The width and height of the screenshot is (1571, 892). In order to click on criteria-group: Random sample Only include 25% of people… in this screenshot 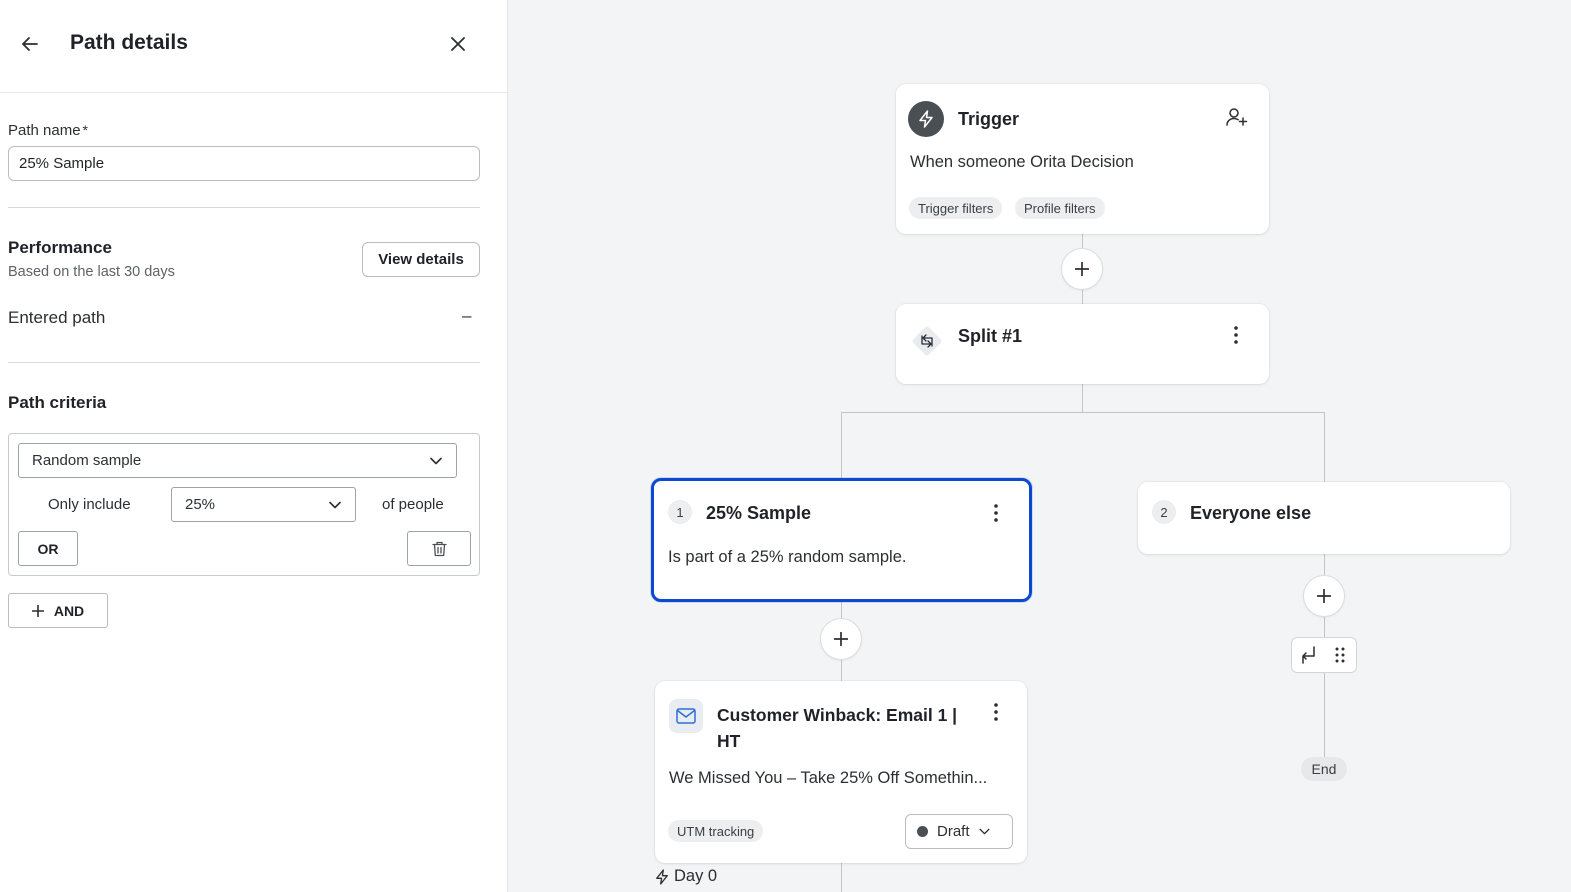, I will do `click(244, 504)`.